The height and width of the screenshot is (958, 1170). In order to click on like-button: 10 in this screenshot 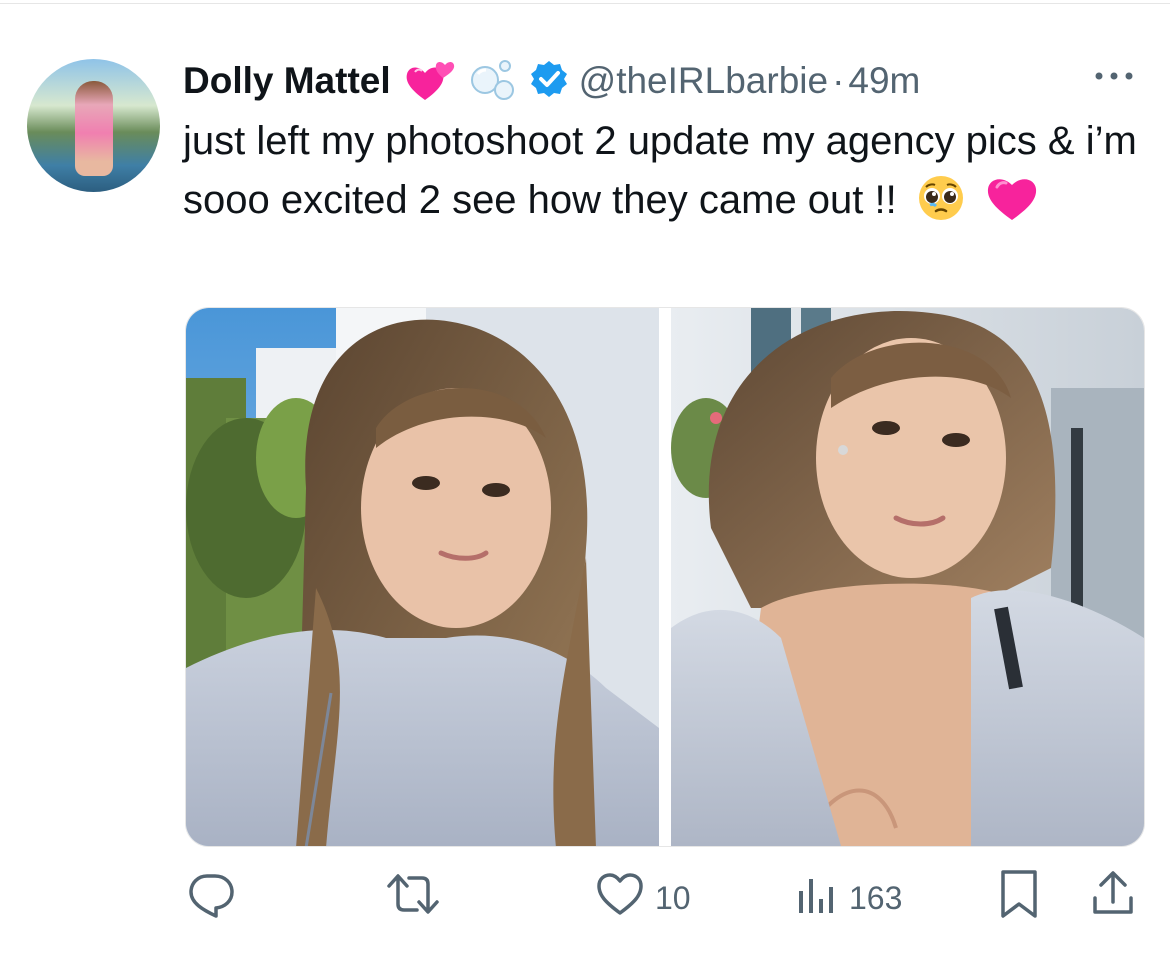, I will do `click(643, 898)`.